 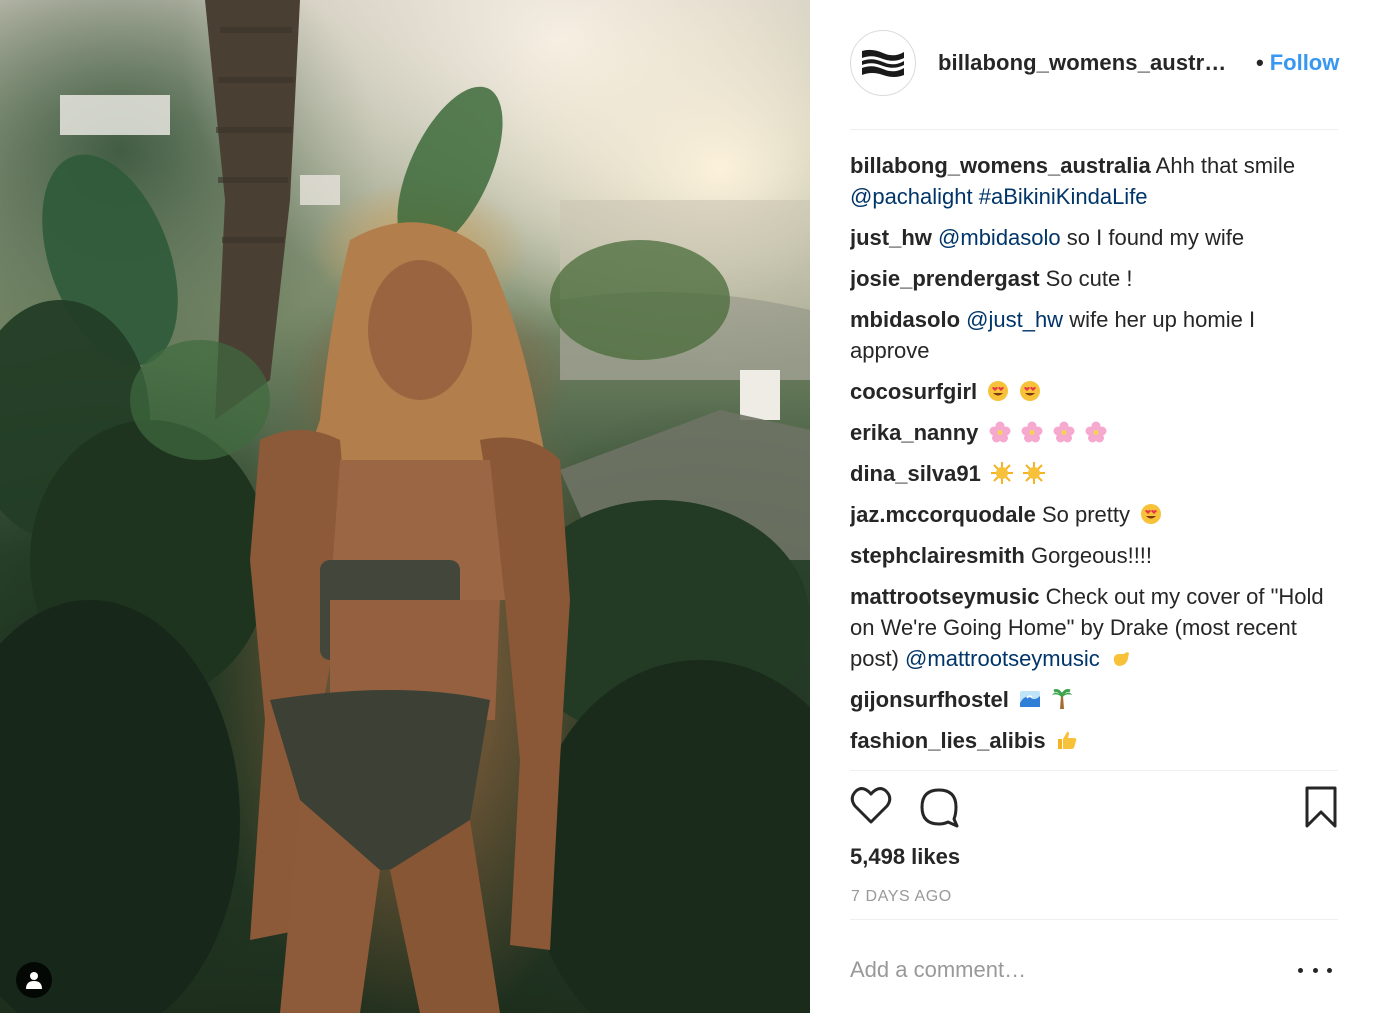 I want to click on wave-emoji, so click(x=1030, y=699).